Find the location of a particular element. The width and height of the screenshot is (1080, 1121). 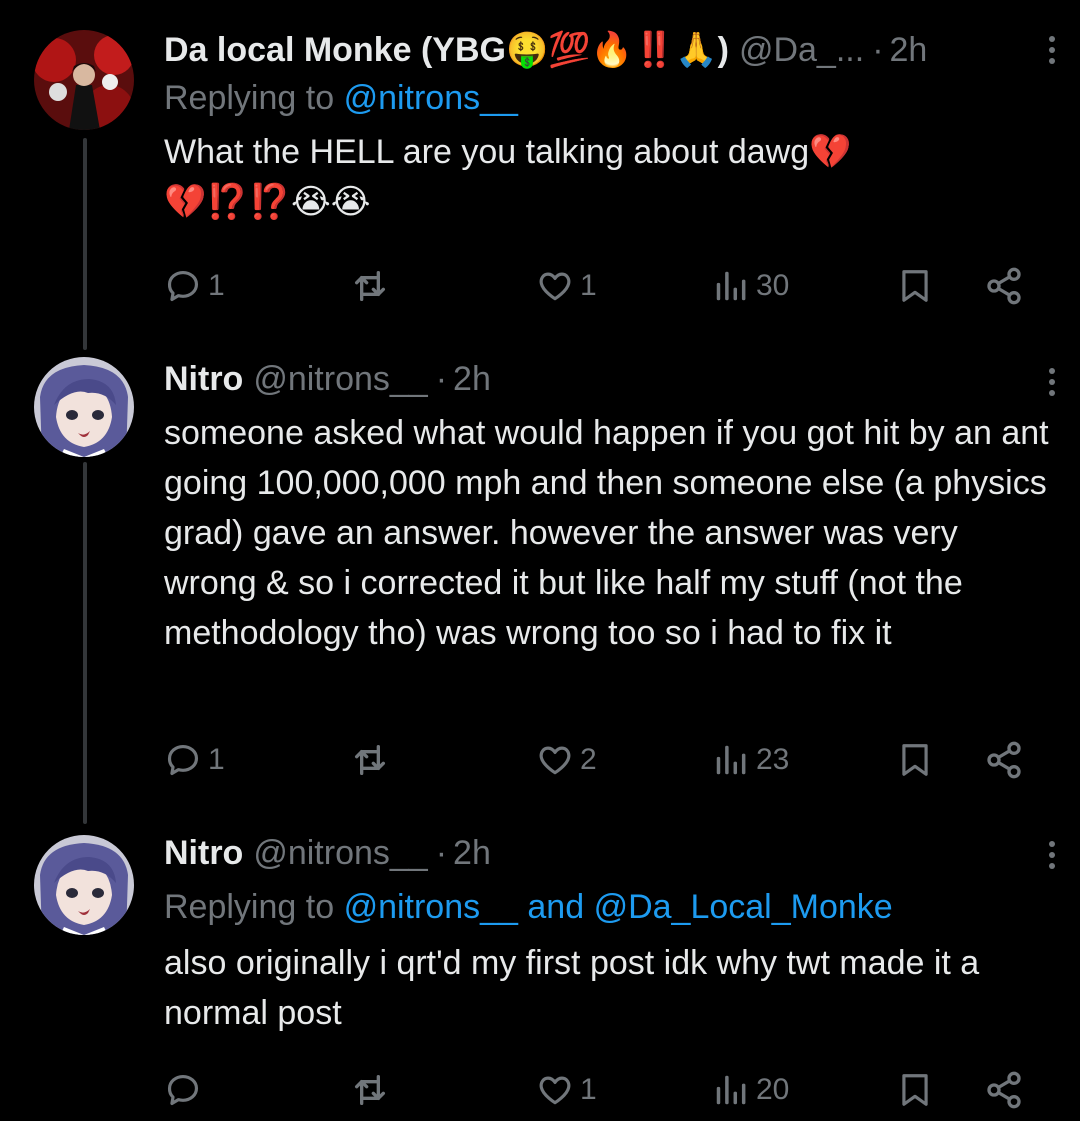

action-bar: 1 1 30 is located at coordinates (595, 286).